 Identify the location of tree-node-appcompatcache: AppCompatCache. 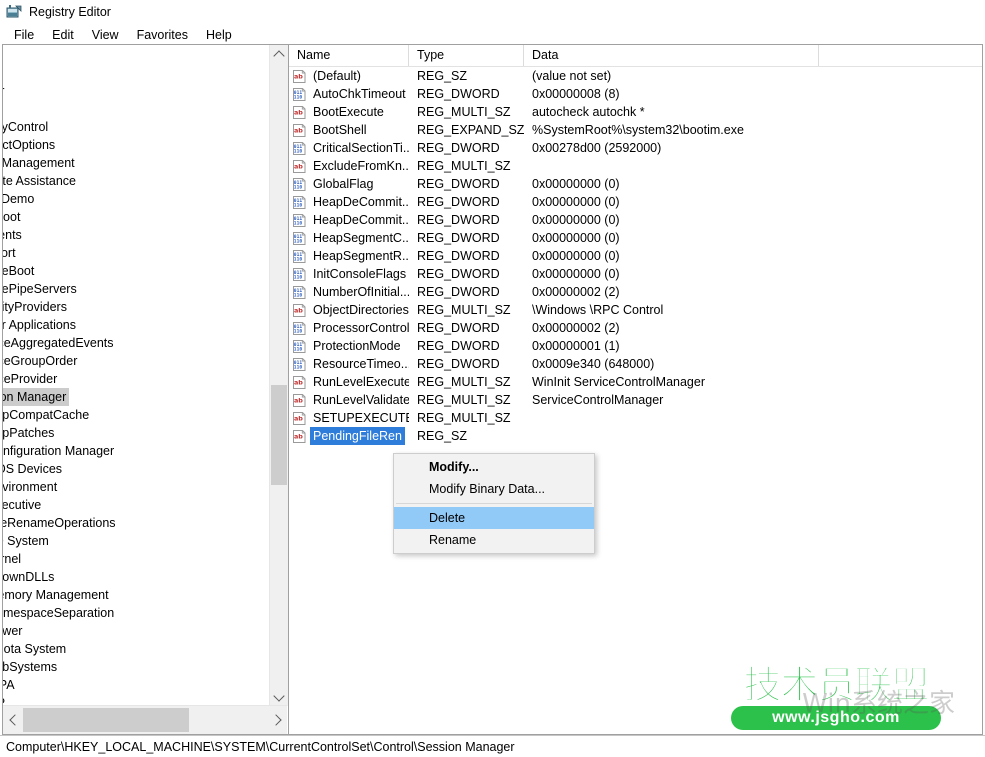
(136, 415).